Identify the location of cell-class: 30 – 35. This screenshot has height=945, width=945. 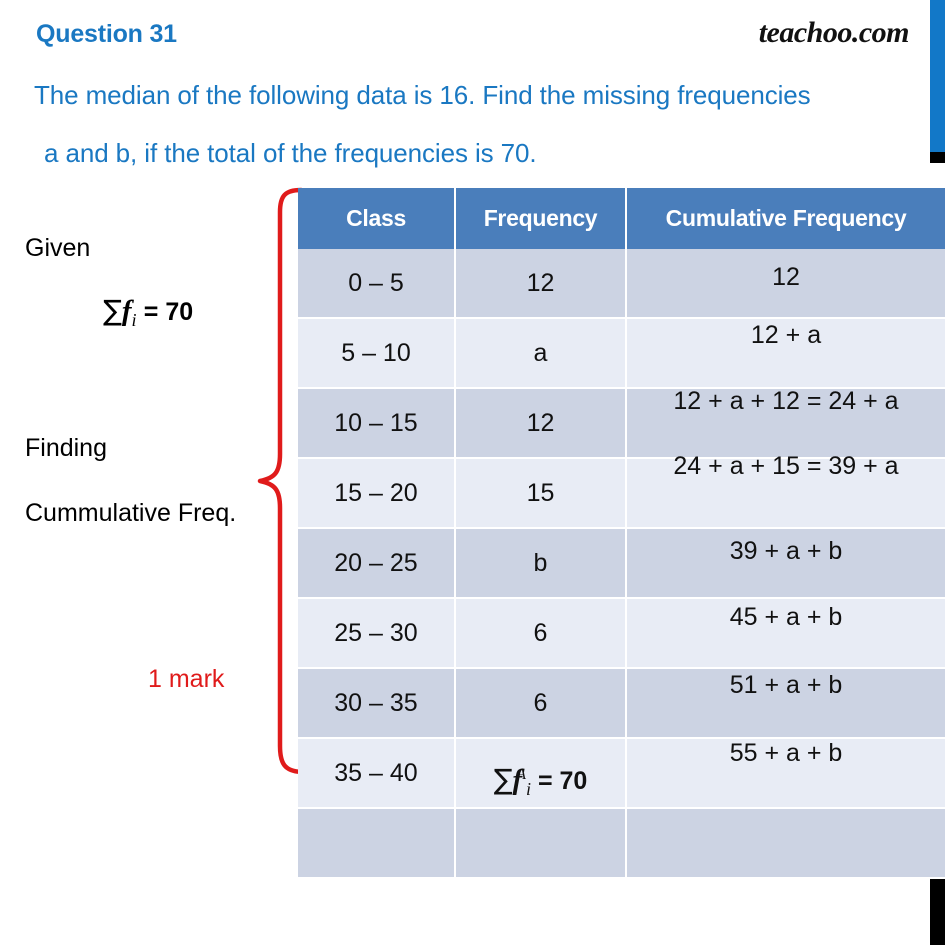
(377, 704).